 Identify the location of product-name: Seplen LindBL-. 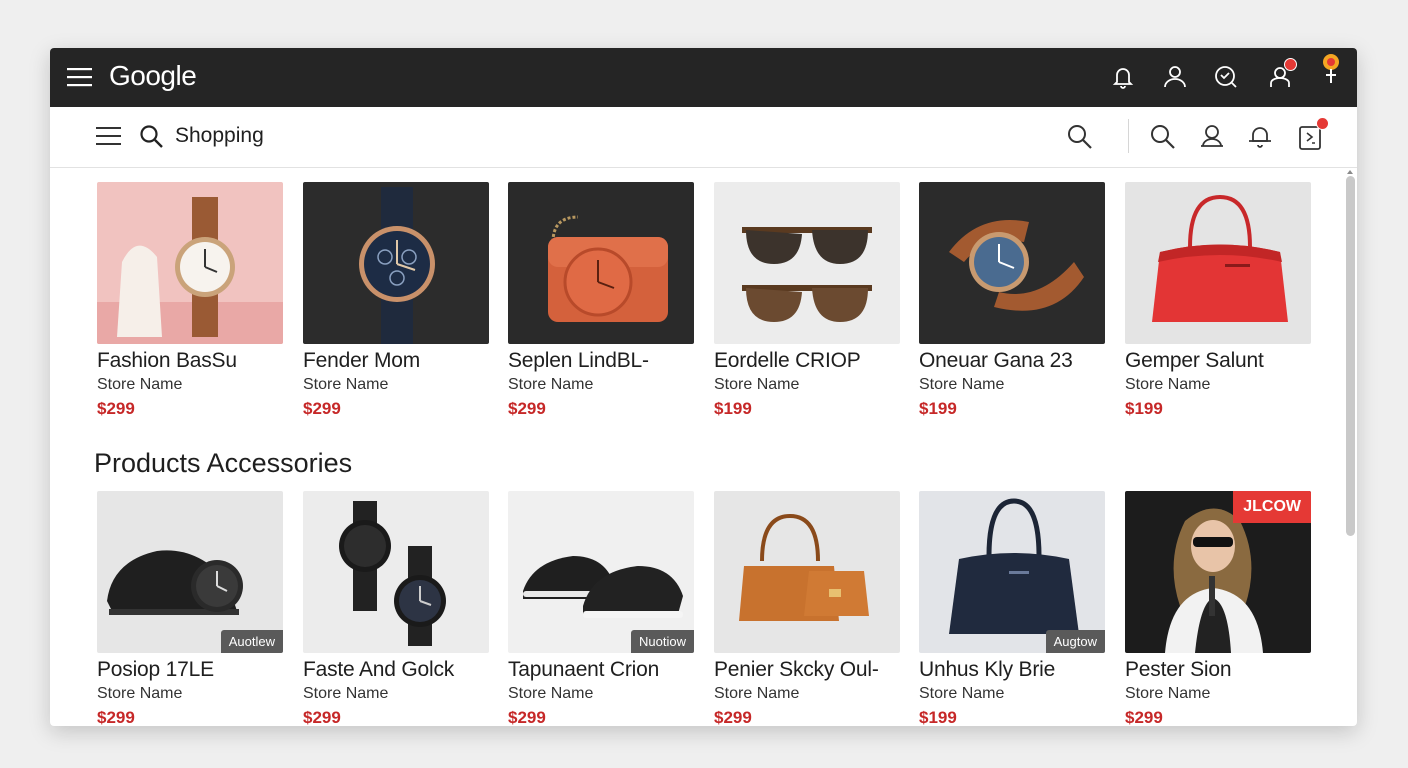
(601, 361).